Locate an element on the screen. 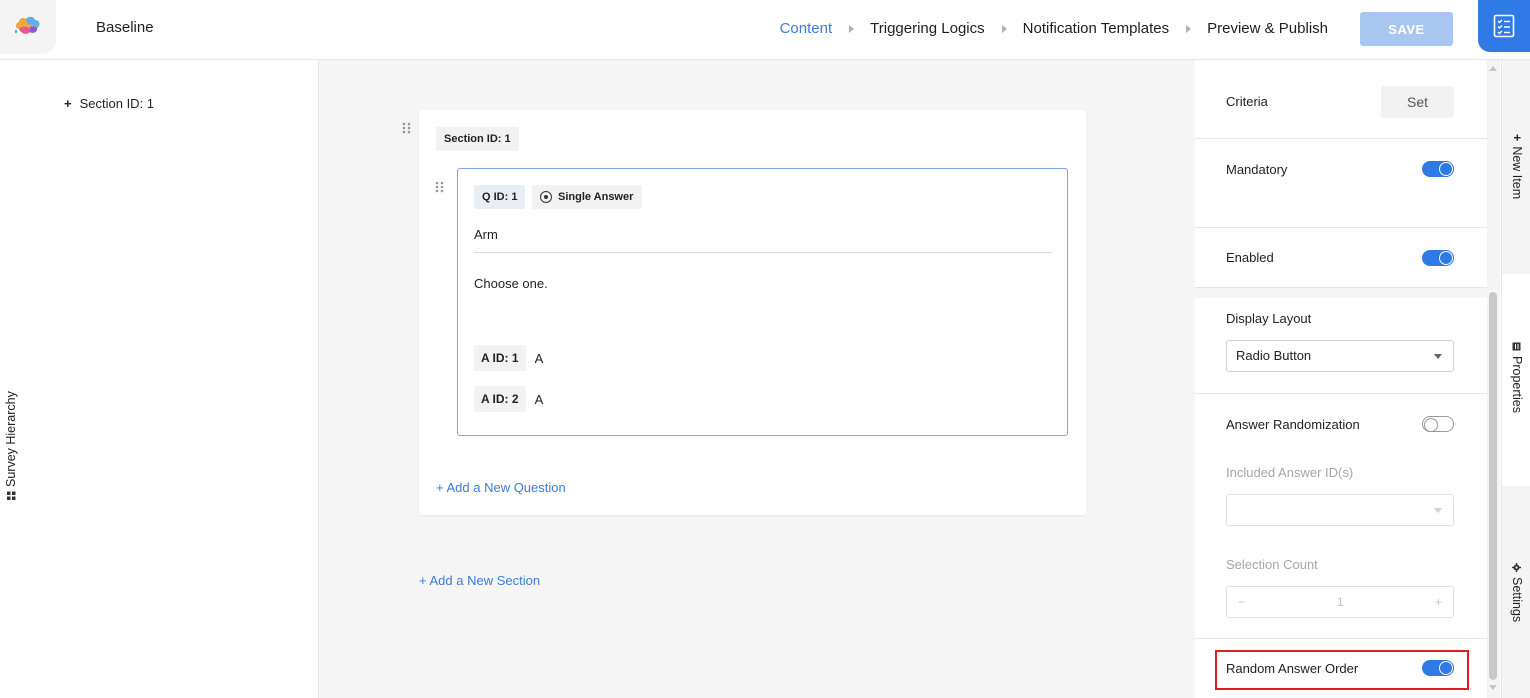 The width and height of the screenshot is (1530, 698). checklist-button is located at coordinates (1504, 26).